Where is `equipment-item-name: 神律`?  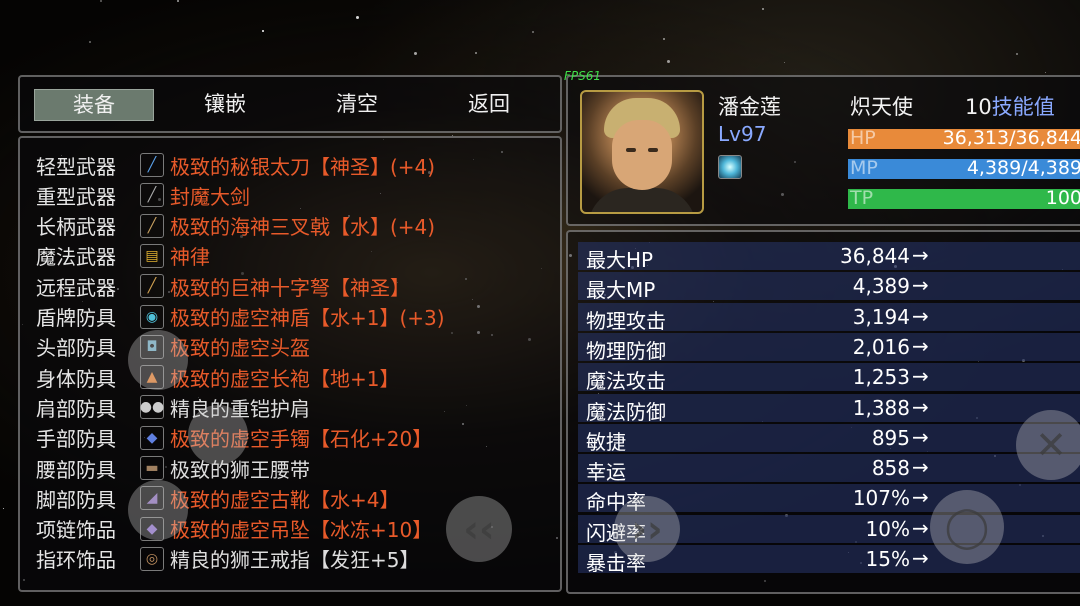 equipment-item-name: 神律 is located at coordinates (190, 257).